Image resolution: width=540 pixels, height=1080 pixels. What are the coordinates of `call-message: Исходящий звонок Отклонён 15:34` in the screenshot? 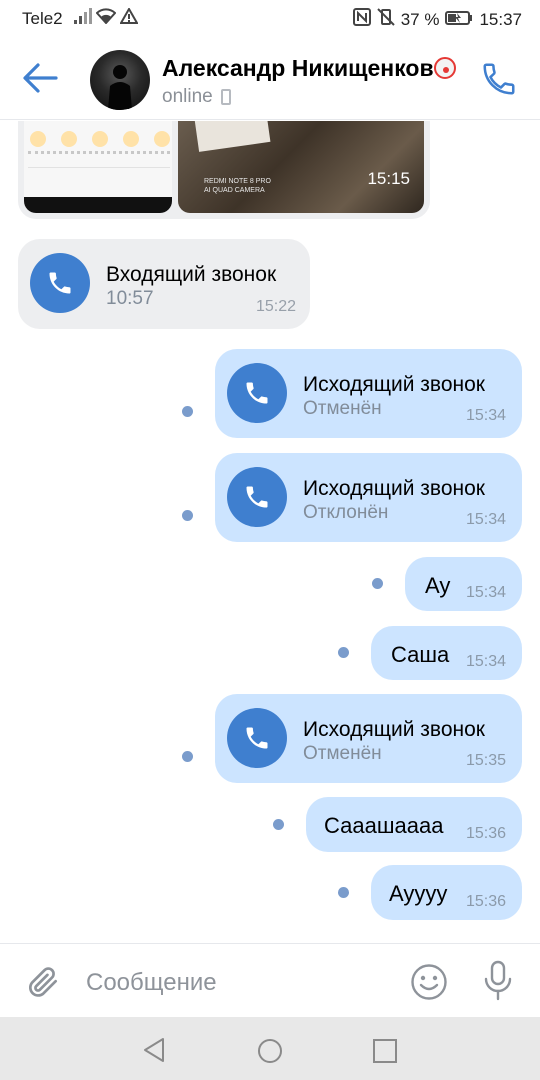 It's located at (368, 497).